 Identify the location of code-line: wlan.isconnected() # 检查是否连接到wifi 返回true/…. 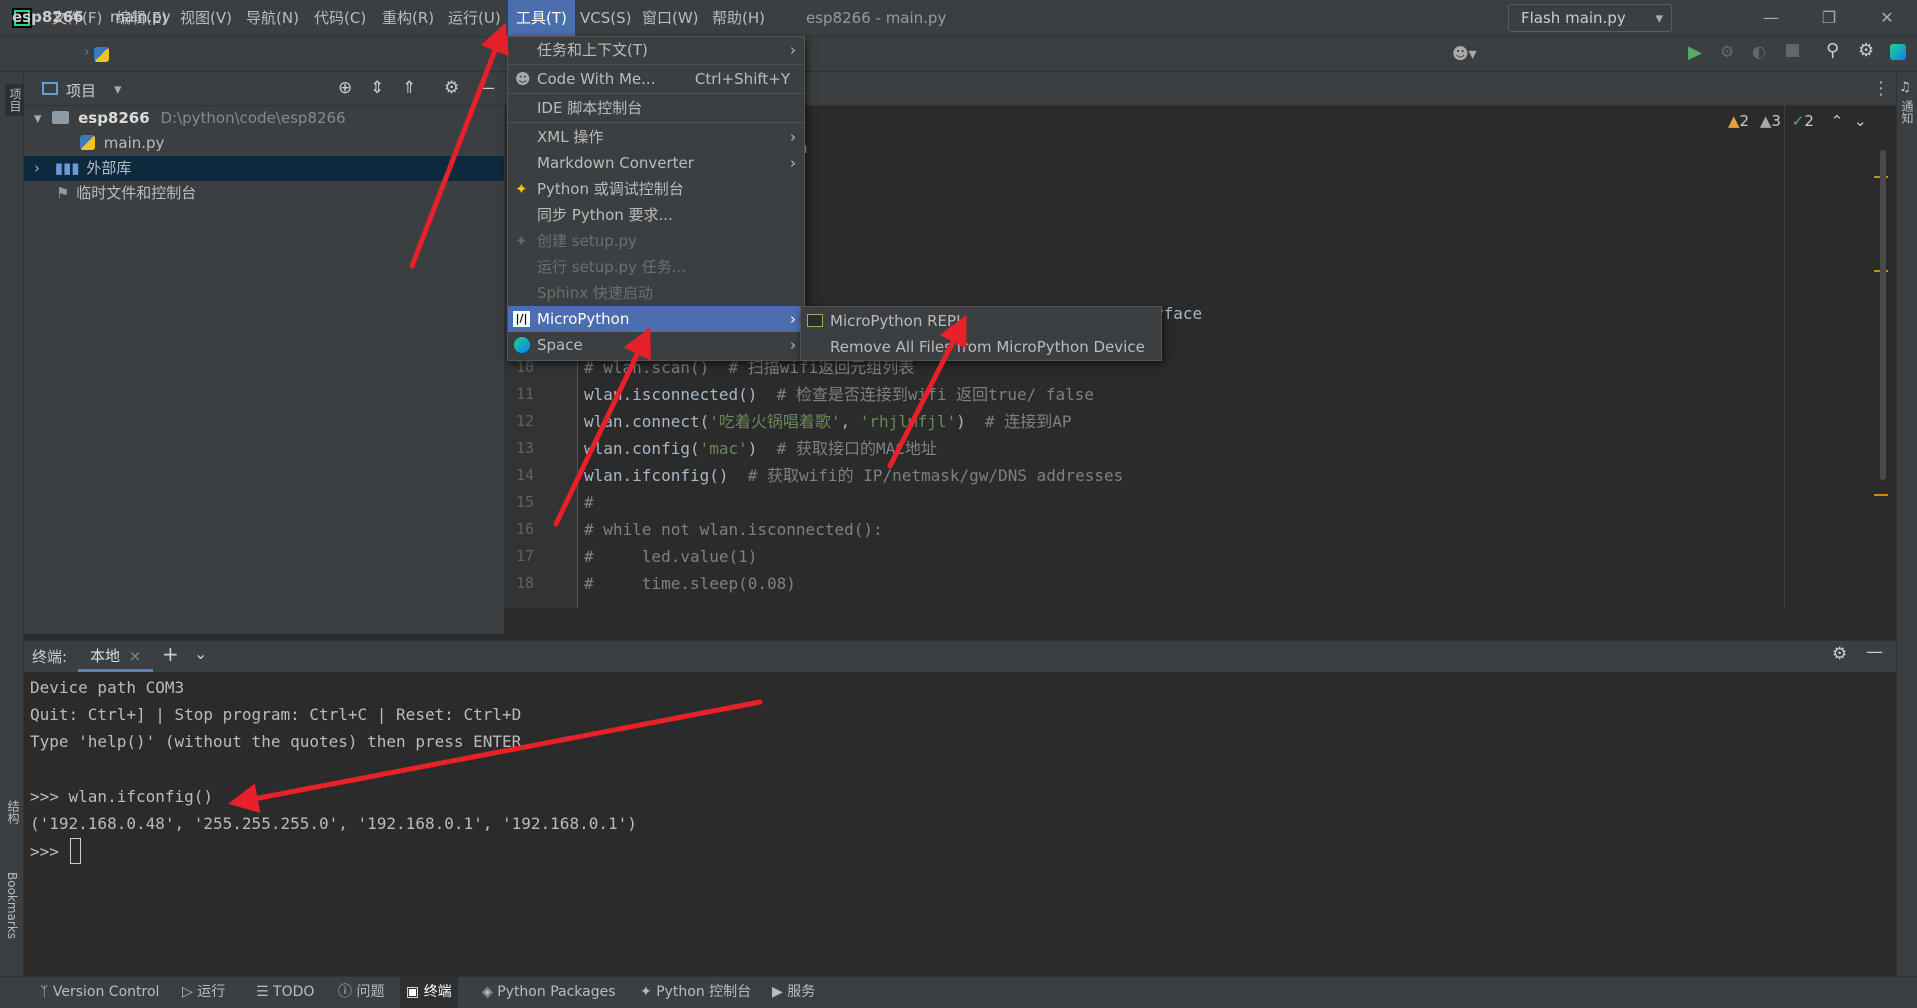
(839, 394).